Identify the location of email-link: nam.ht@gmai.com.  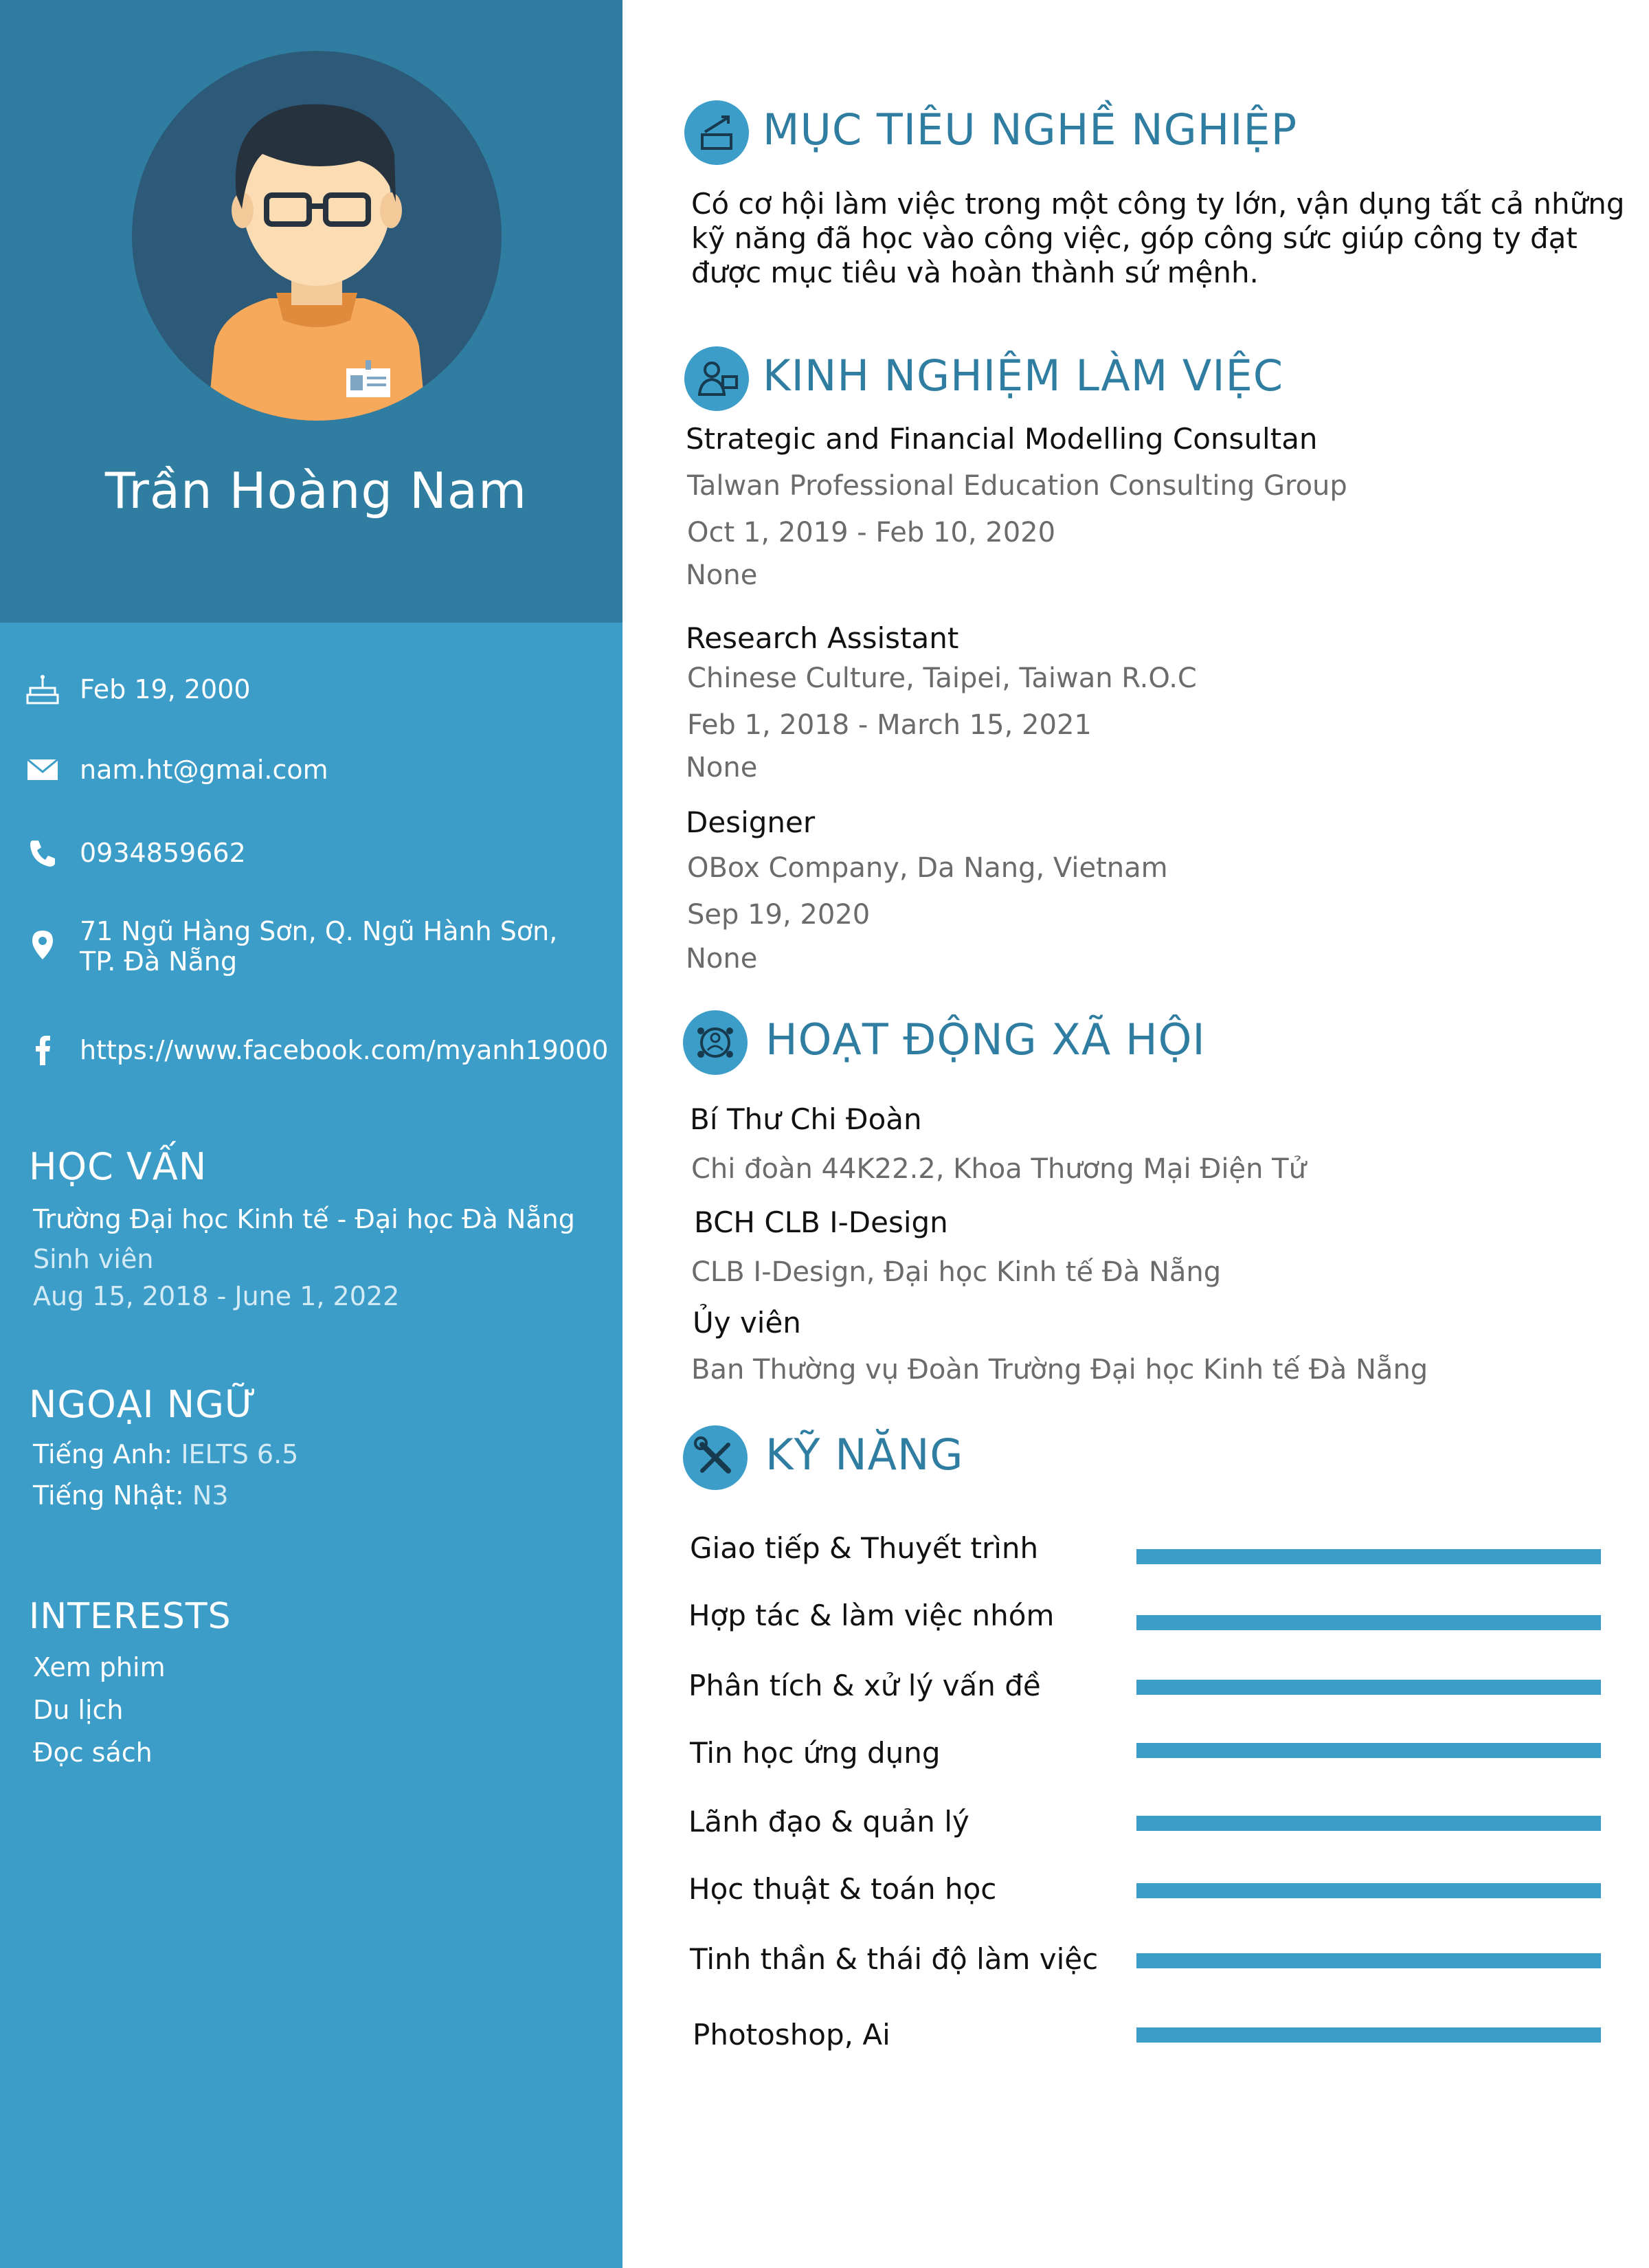
(204, 770).